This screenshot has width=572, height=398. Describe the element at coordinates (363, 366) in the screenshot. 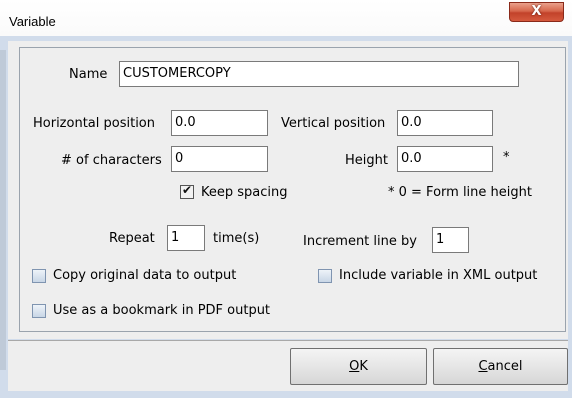

I see `ok-label-rest: K` at that location.